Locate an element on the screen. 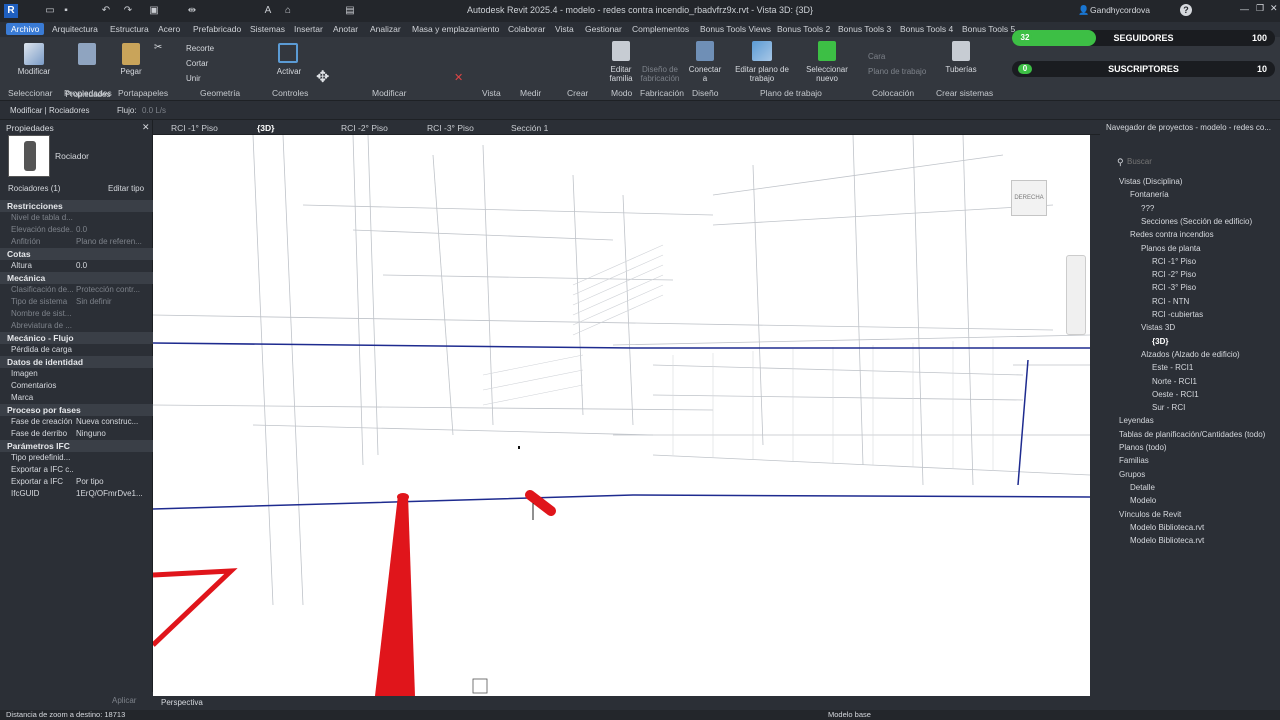  ribbon-group-label: Modo is located at coordinates (621, 93).